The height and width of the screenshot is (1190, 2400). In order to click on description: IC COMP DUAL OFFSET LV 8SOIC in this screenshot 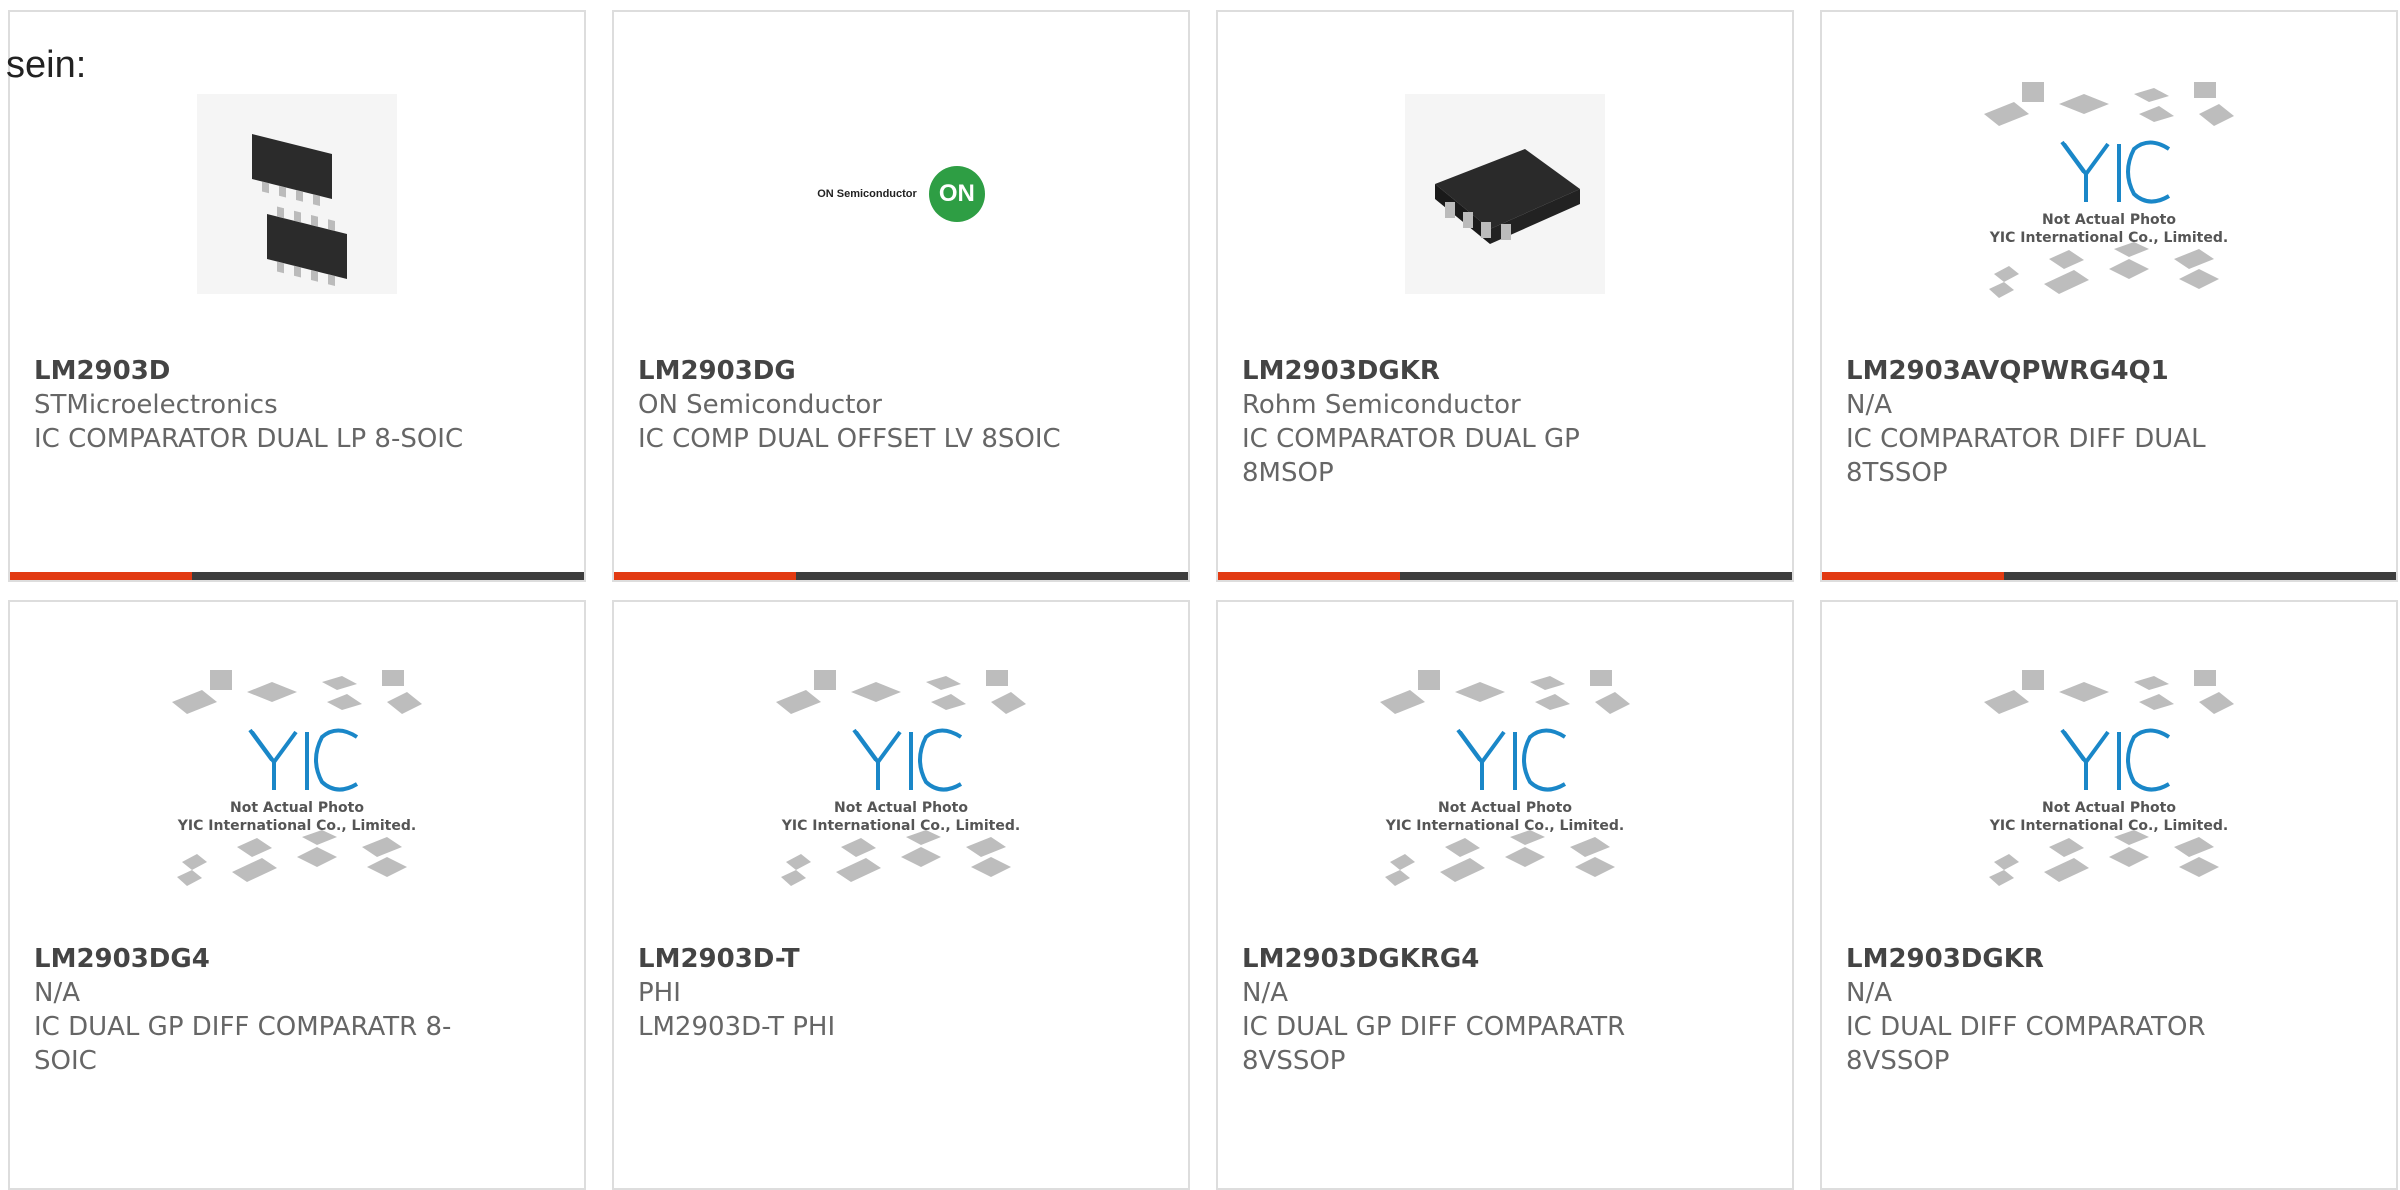, I will do `click(849, 439)`.